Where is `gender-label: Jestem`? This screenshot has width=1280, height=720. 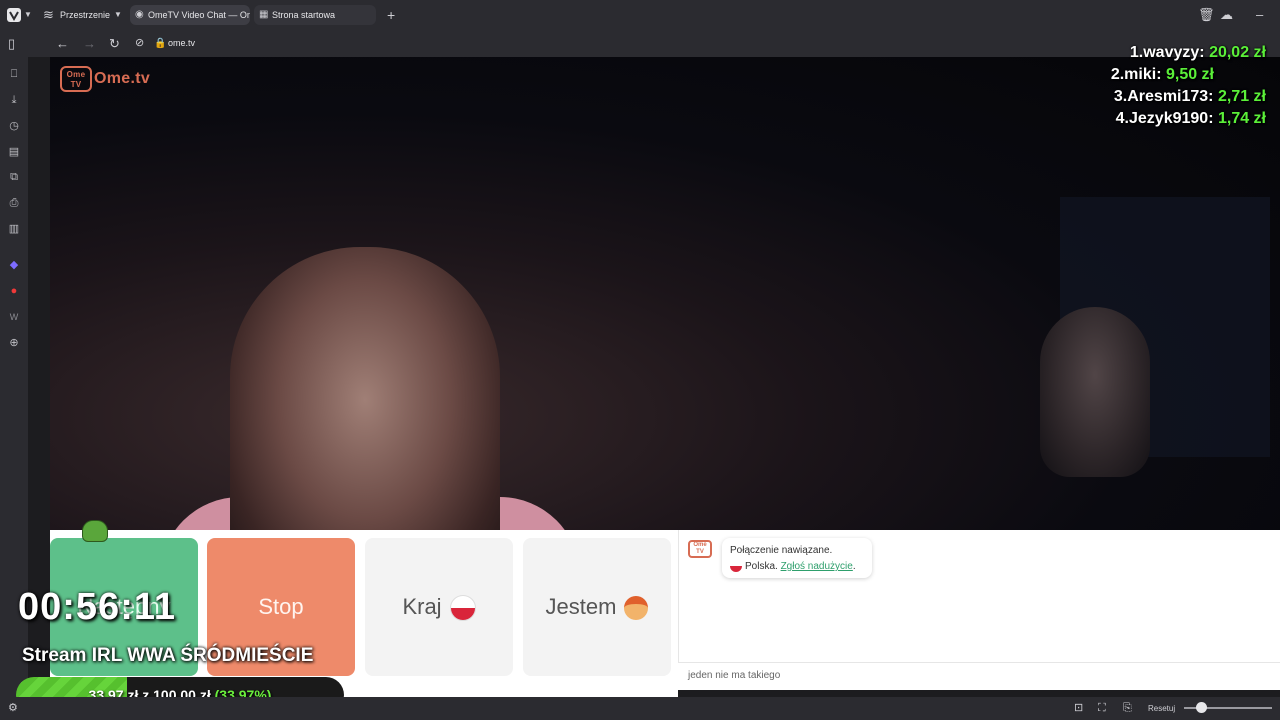
gender-label: Jestem is located at coordinates (581, 606).